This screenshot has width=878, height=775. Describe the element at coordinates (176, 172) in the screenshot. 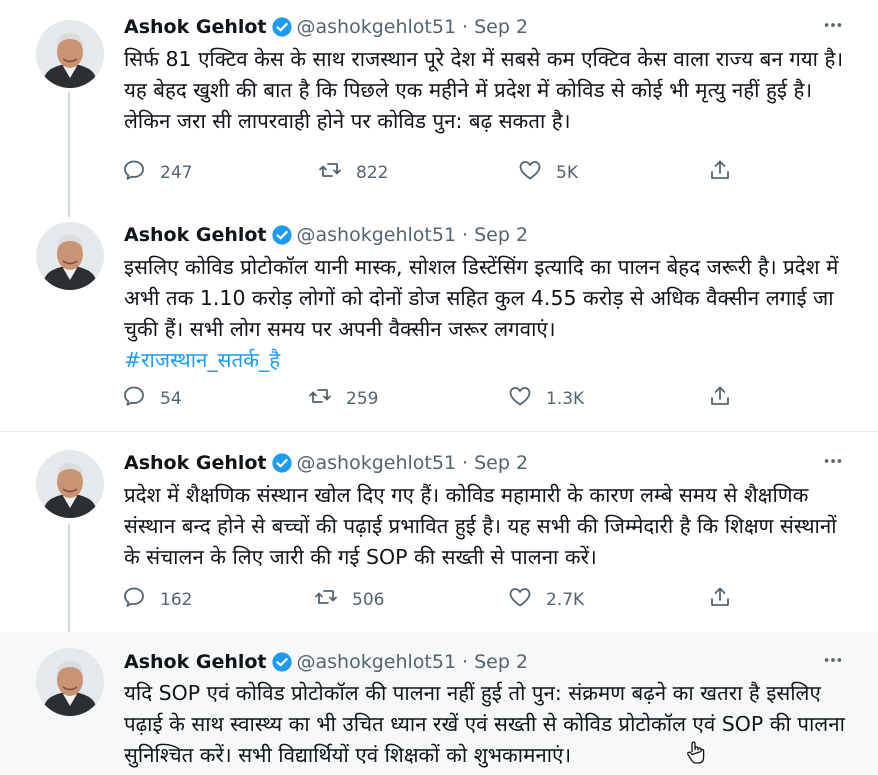

I see `reply-count: 247` at that location.